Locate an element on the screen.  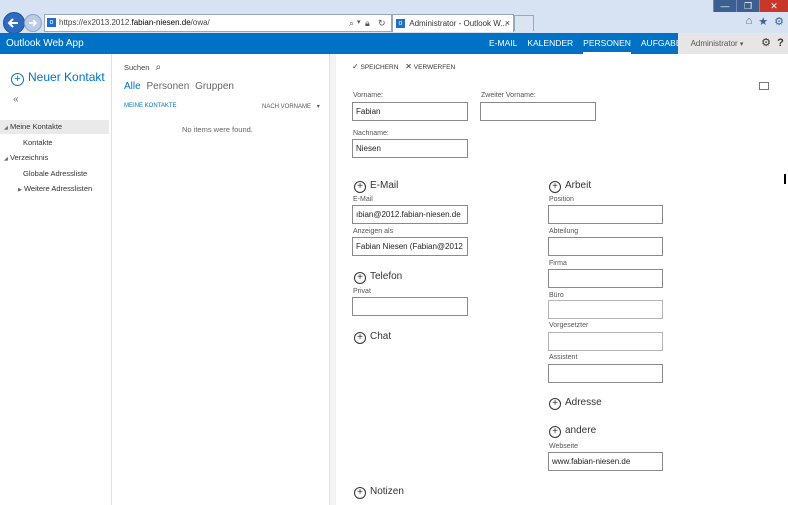
abteilung-field is located at coordinates (605, 246).